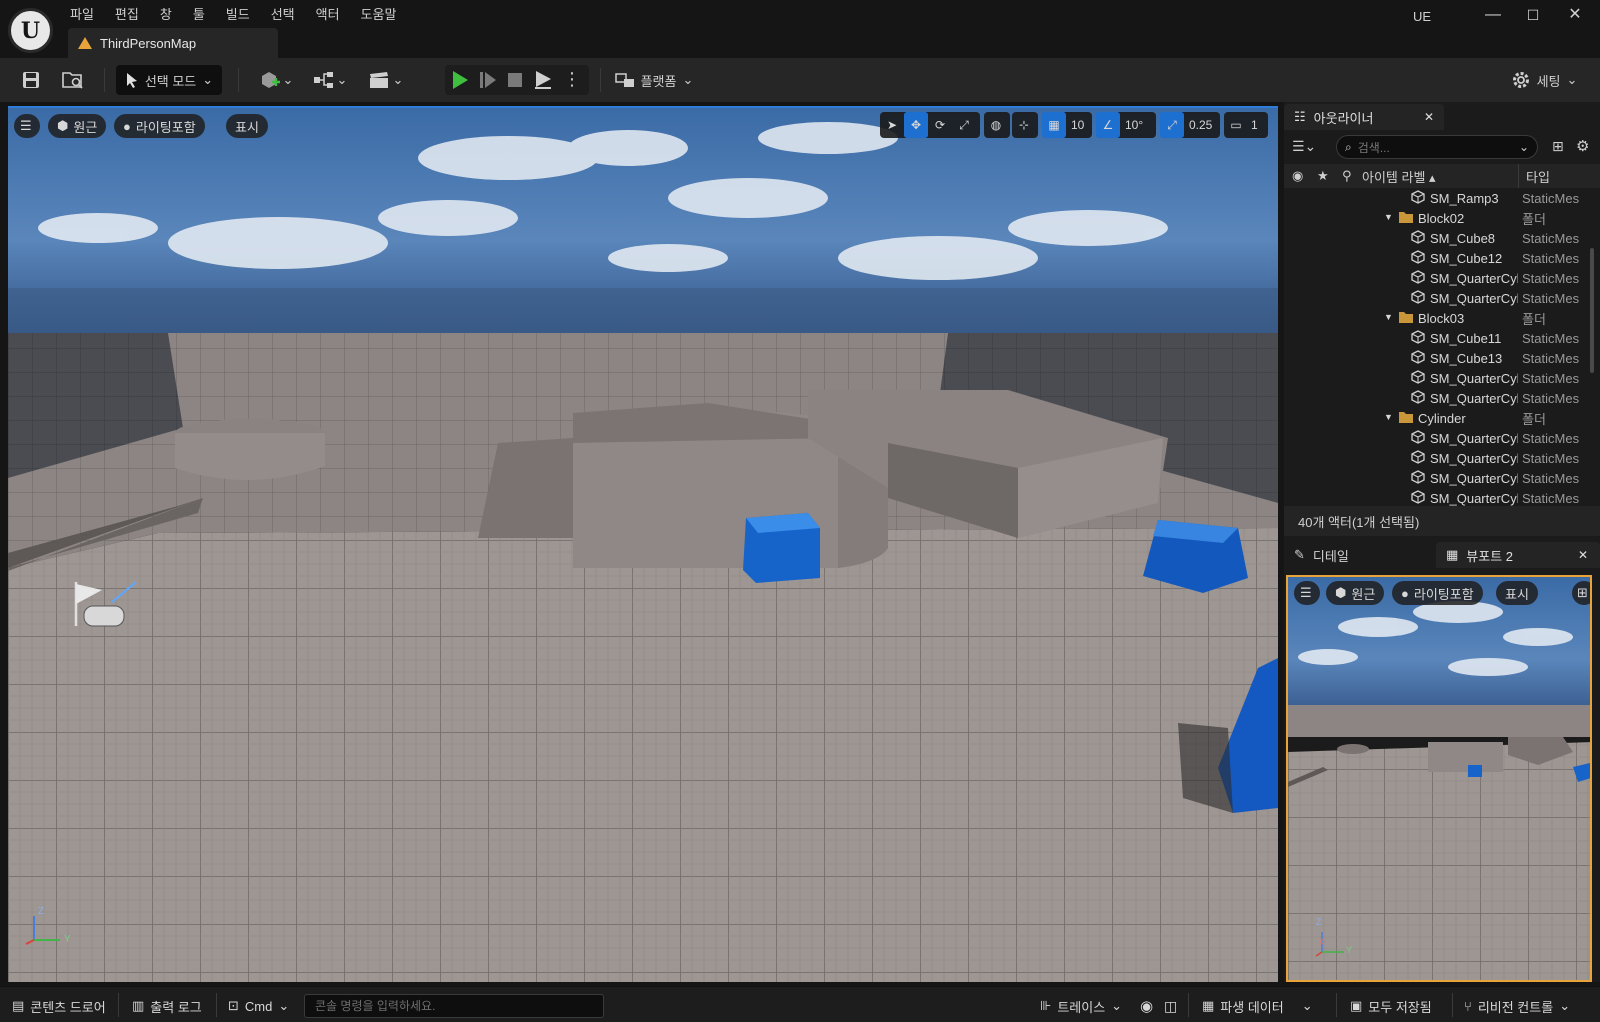 The image size is (1600, 1022). What do you see at coordinates (386, 16) in the screenshot?
I see `menu-help: 도움말` at bounding box center [386, 16].